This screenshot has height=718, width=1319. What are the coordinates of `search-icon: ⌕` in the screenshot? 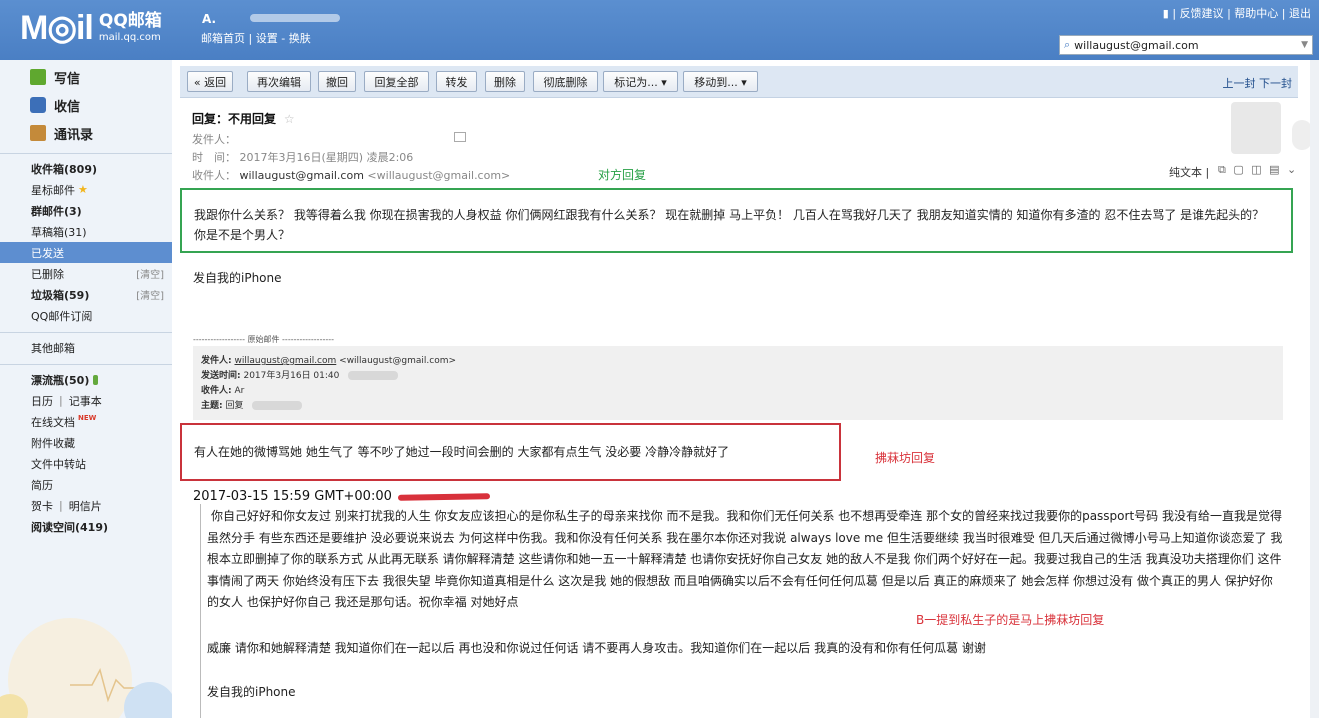 It's located at (1067, 44).